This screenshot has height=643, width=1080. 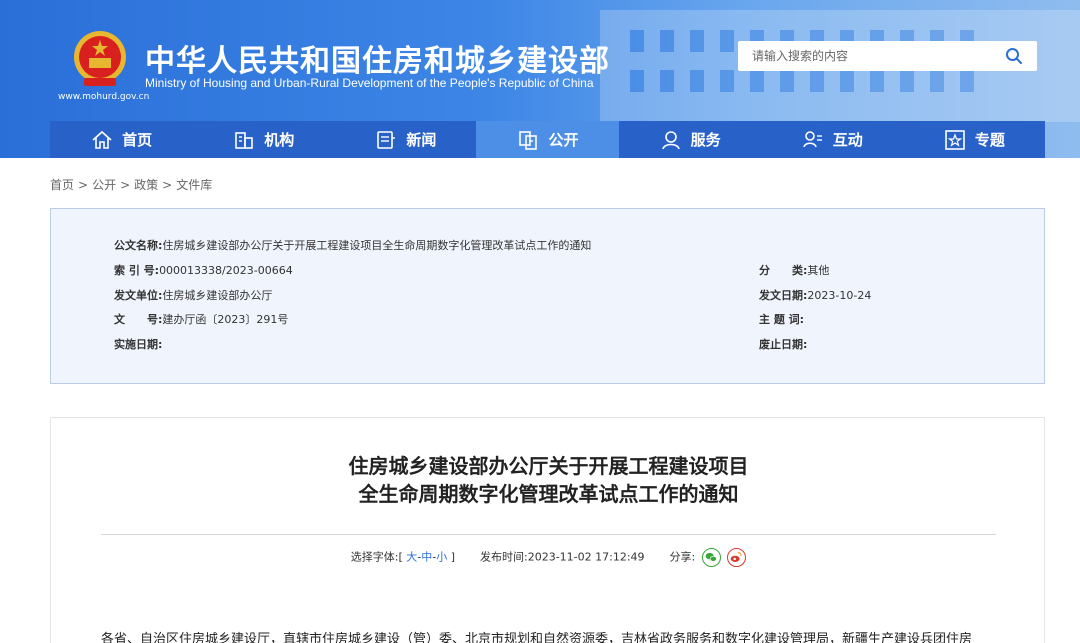 What do you see at coordinates (421, 140) in the screenshot?
I see `nav-item-label: 新闻` at bounding box center [421, 140].